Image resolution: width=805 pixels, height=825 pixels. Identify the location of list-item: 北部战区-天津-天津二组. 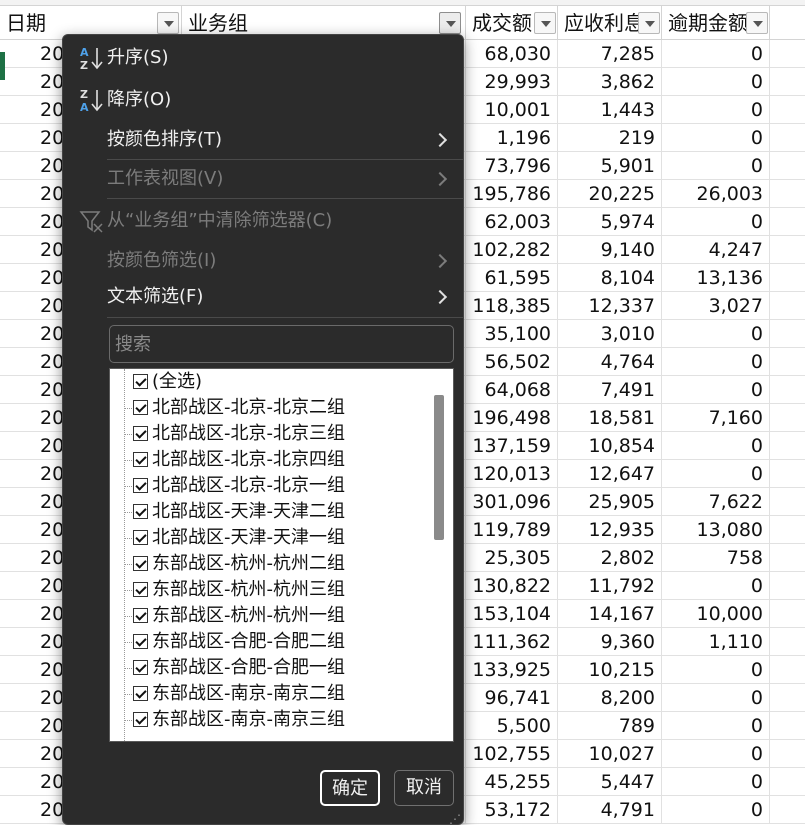
(268, 512).